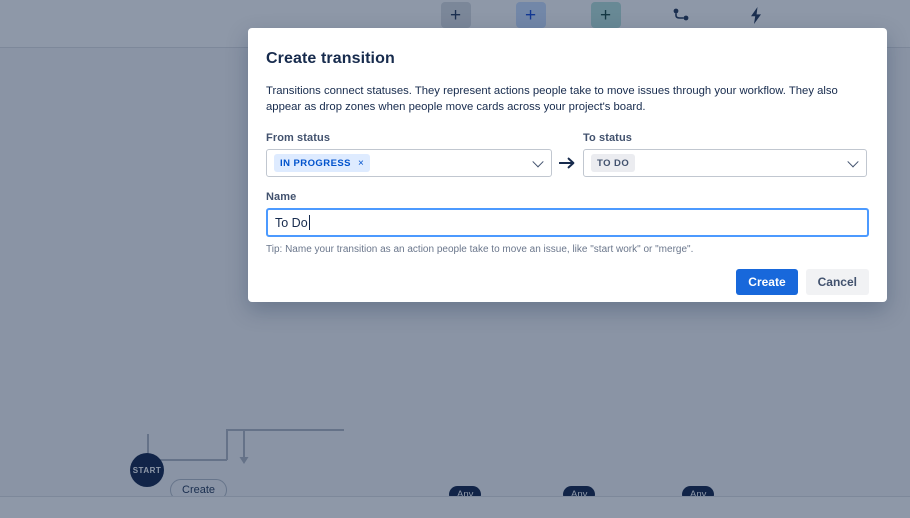 This screenshot has width=910, height=518. Describe the element at coordinates (291, 222) in the screenshot. I see `name-input-value: To Do` at that location.